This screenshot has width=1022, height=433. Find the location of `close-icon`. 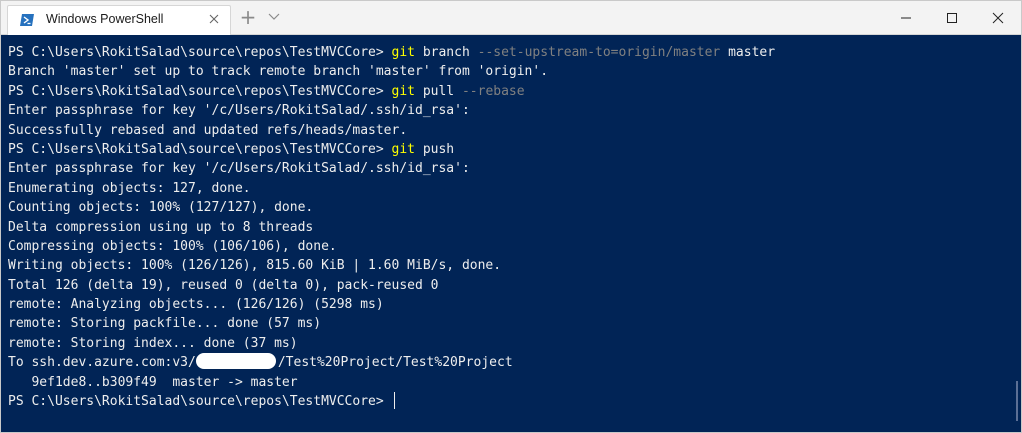

close-icon is located at coordinates (998, 17).